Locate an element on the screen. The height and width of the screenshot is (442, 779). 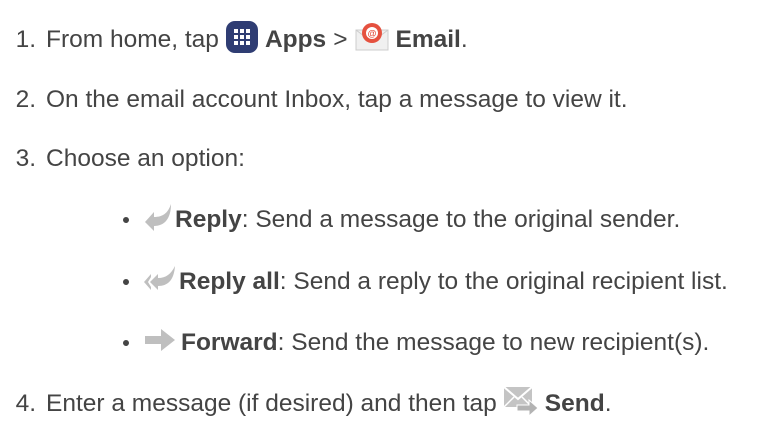
step-text: Choose an option: is located at coordinates (145, 158).